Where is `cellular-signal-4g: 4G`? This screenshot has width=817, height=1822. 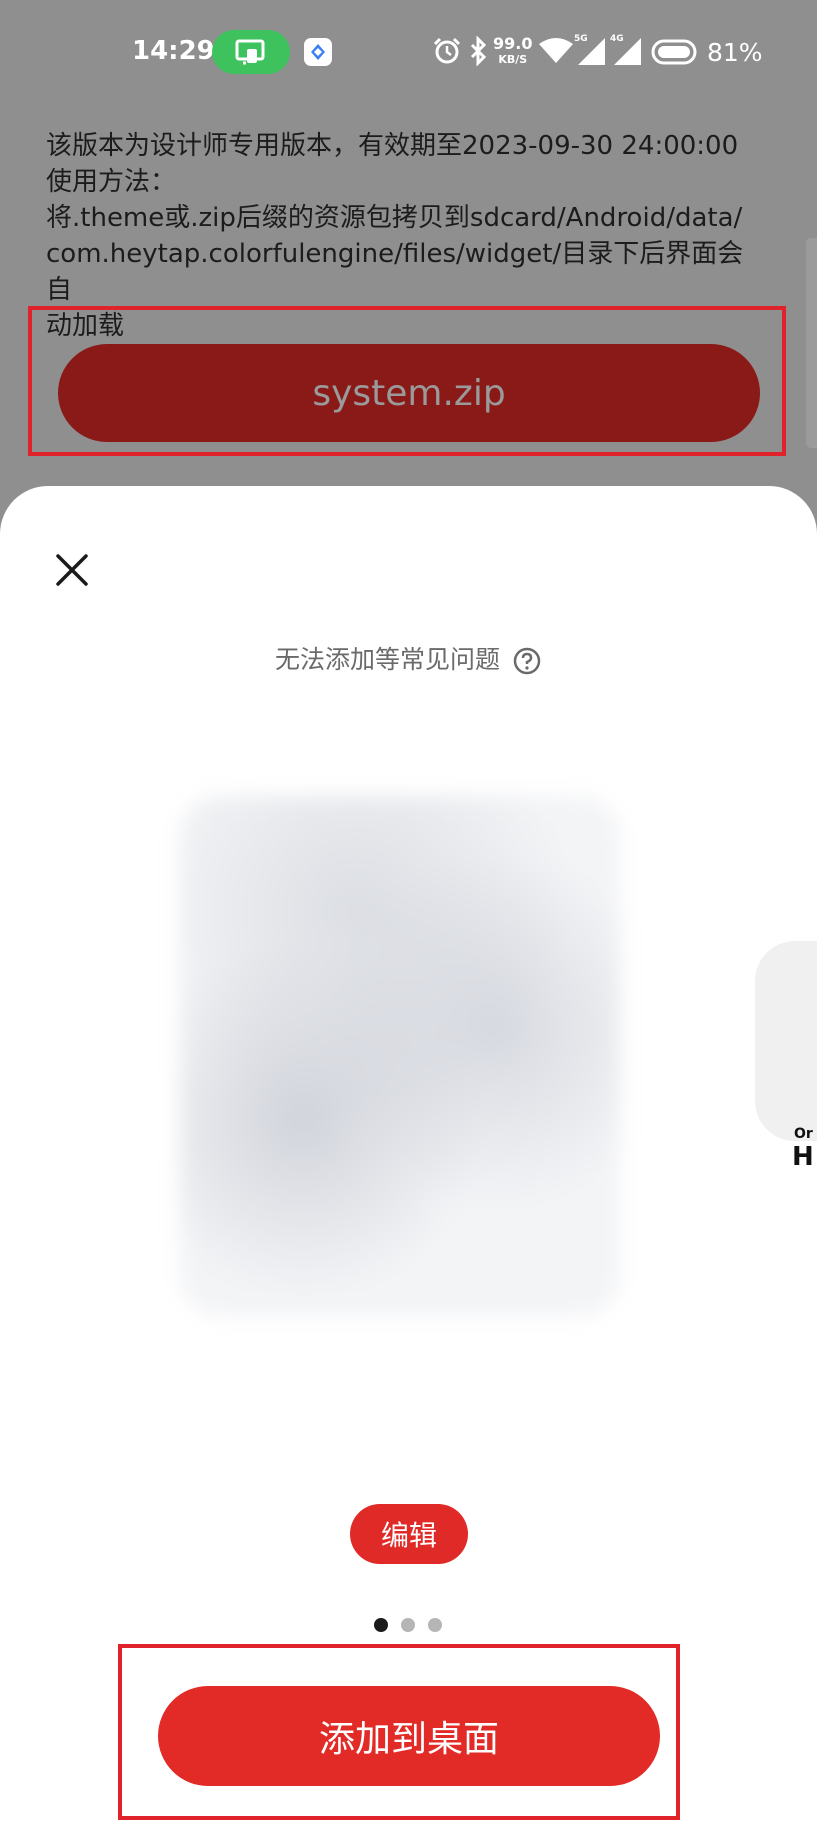 cellular-signal-4g: 4G is located at coordinates (626, 50).